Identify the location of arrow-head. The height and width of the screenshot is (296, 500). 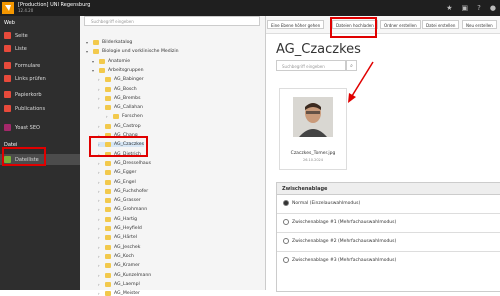
(352, 98).